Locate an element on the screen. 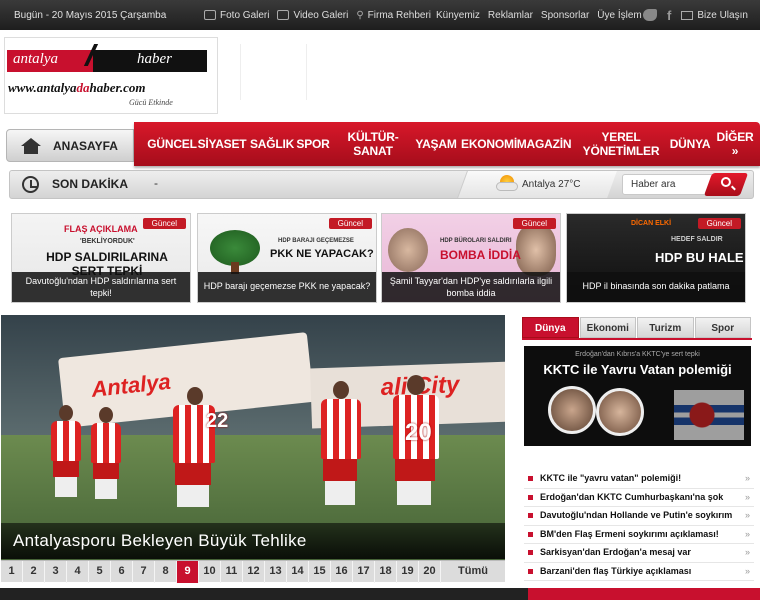 Image resolution: width=760 pixels, height=600 pixels. social-links: f Bize Ulaşın is located at coordinates (695, 15).